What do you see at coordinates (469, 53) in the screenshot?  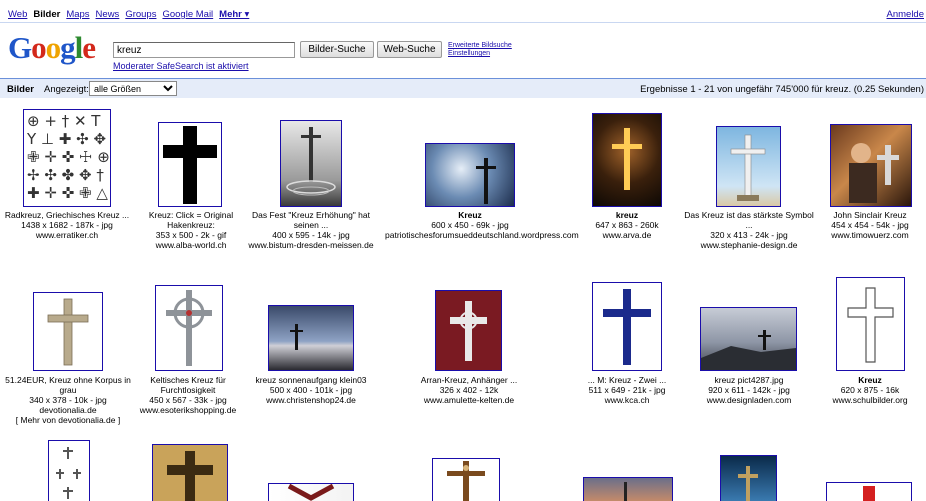 I see `settings-link: Einstellungen` at bounding box center [469, 53].